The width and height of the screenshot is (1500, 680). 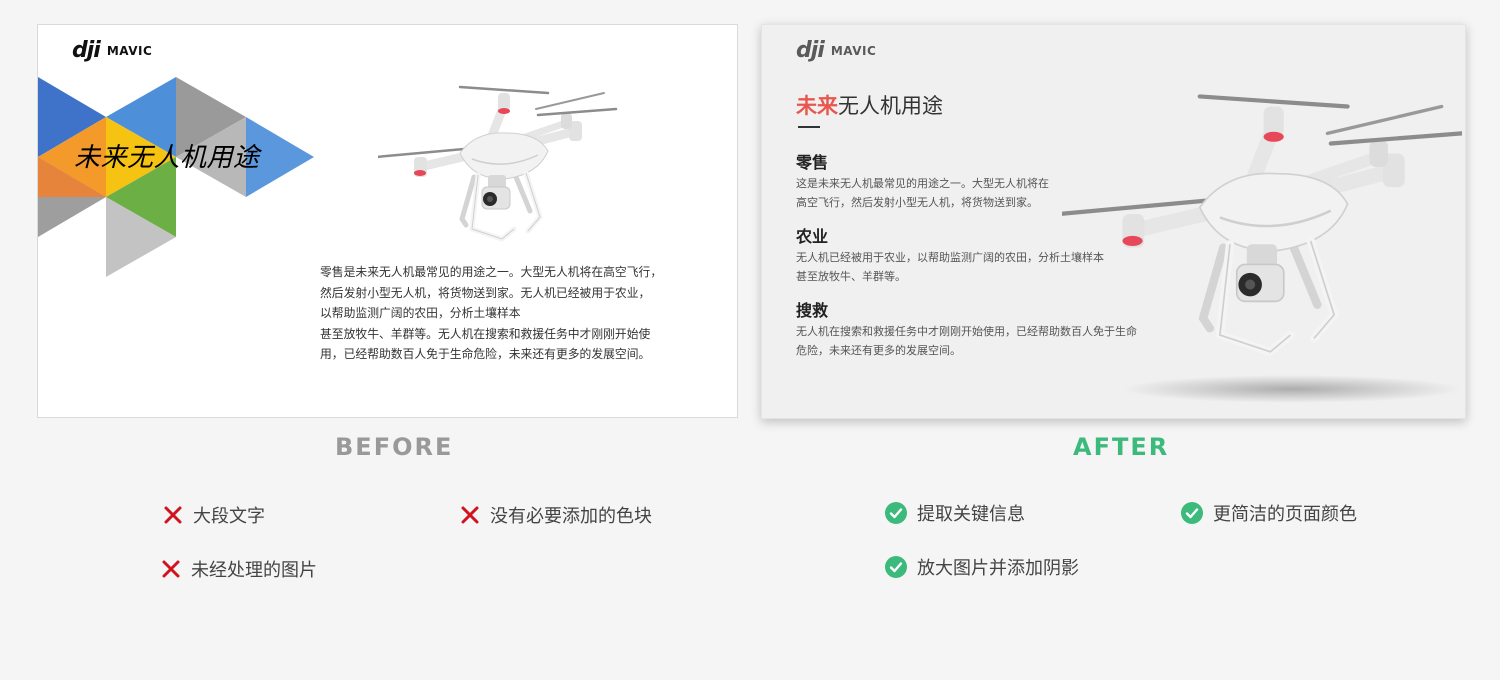 I want to click on after-note: 提取关键信息, so click(x=955, y=513).